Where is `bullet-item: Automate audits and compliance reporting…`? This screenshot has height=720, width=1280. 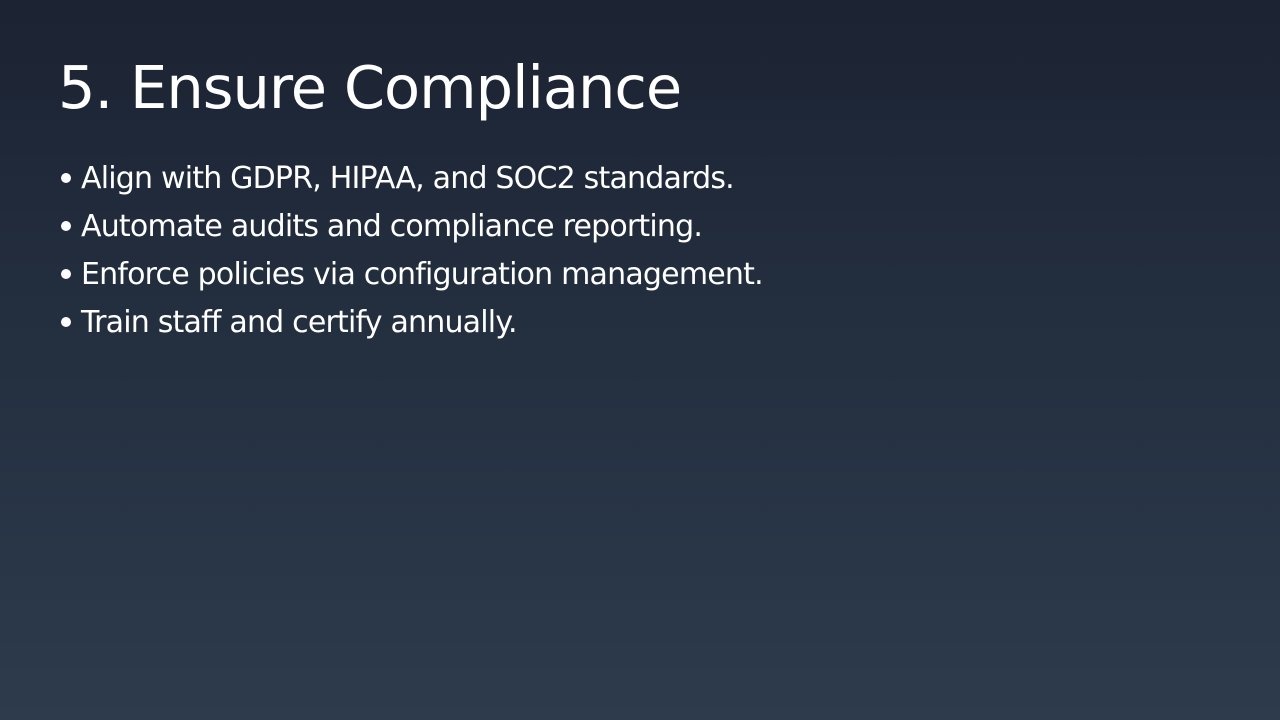
bullet-item: Automate audits and compliance reporting… is located at coordinates (669, 226).